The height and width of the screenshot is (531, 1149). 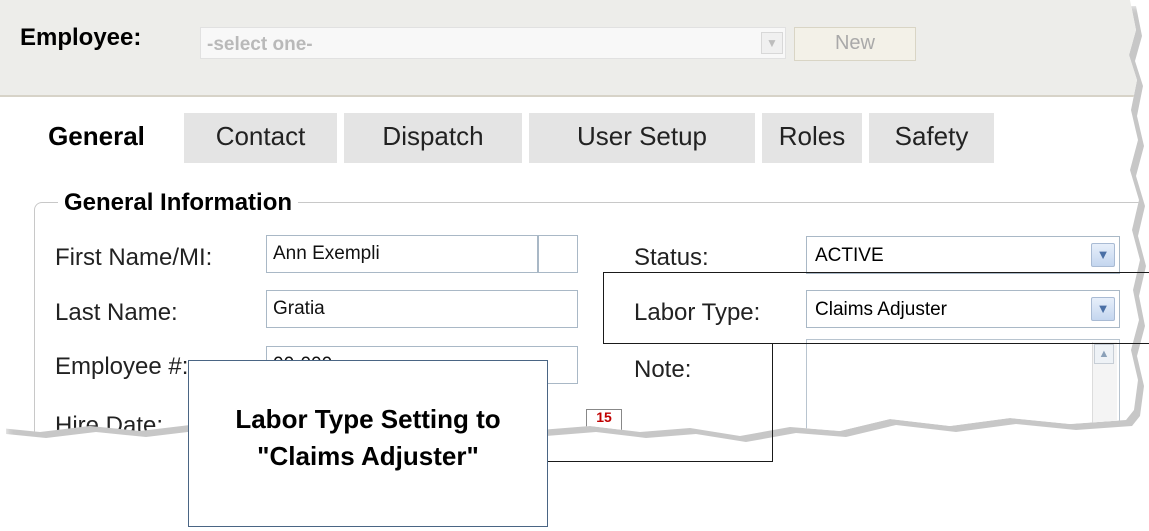 I want to click on callout-connector, so click(x=659, y=403).